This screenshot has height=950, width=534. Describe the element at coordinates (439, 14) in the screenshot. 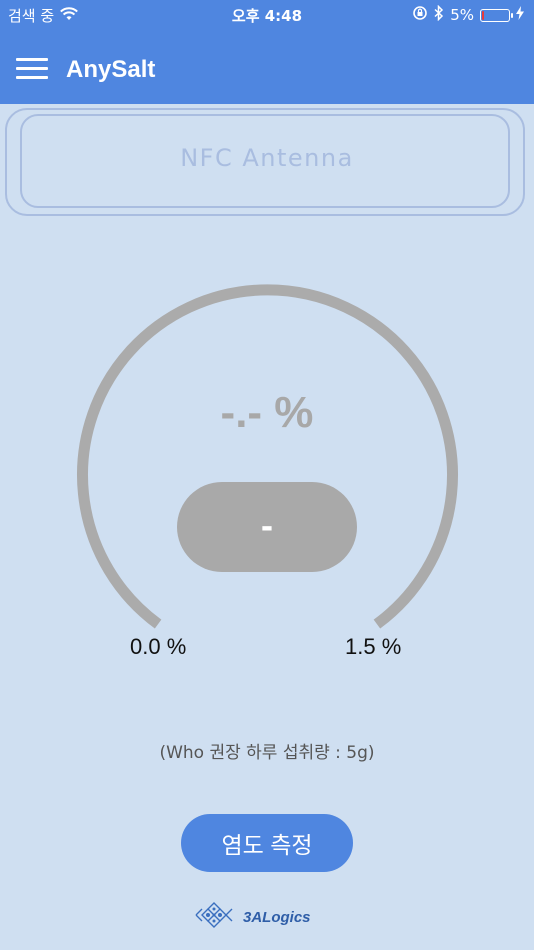

I see `bluetooth-icon` at that location.